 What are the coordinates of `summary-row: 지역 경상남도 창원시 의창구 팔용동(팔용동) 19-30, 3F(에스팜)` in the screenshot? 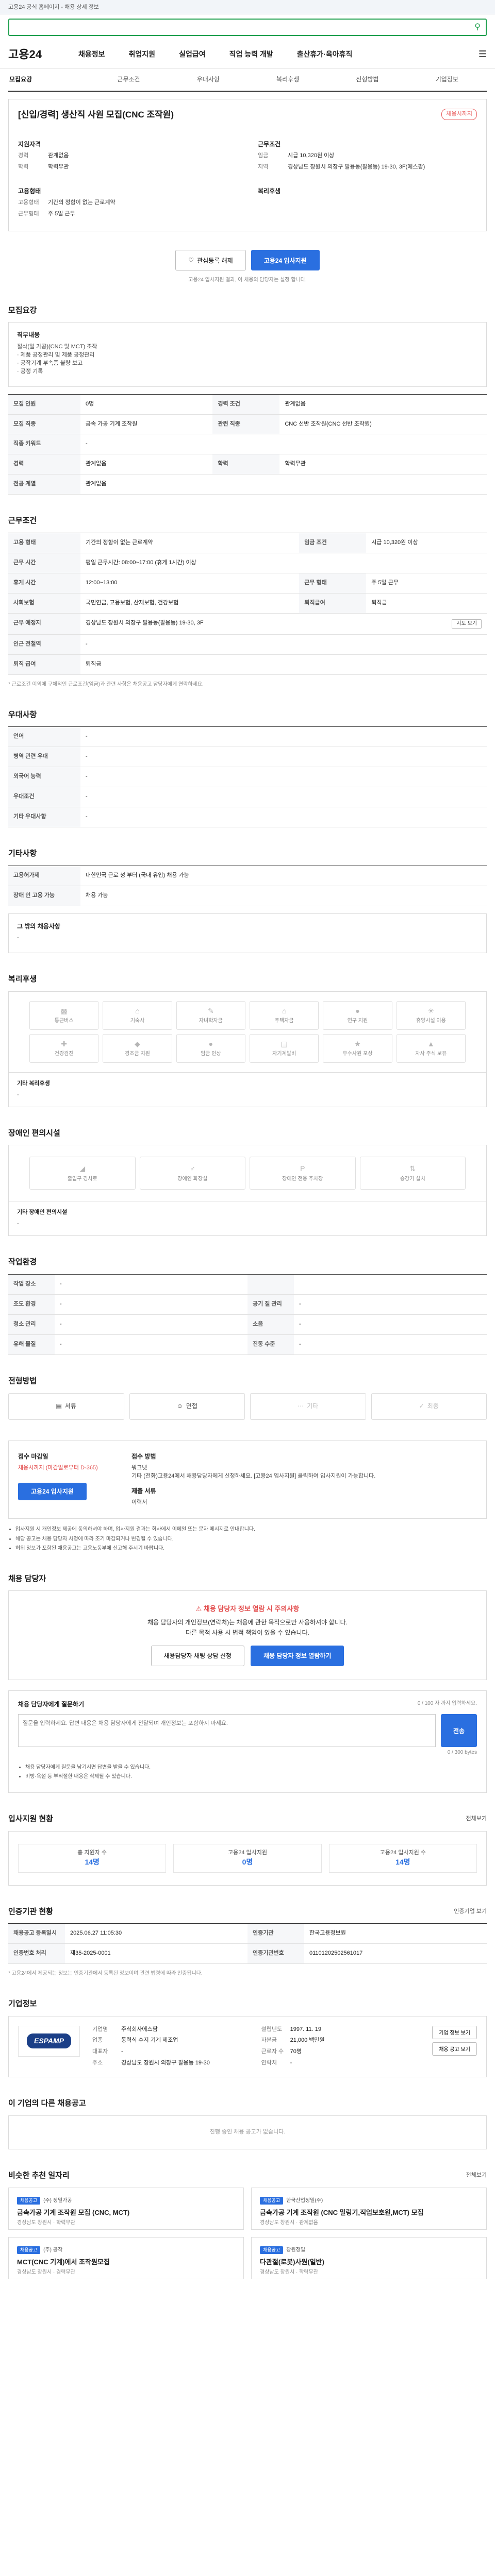 It's located at (367, 167).